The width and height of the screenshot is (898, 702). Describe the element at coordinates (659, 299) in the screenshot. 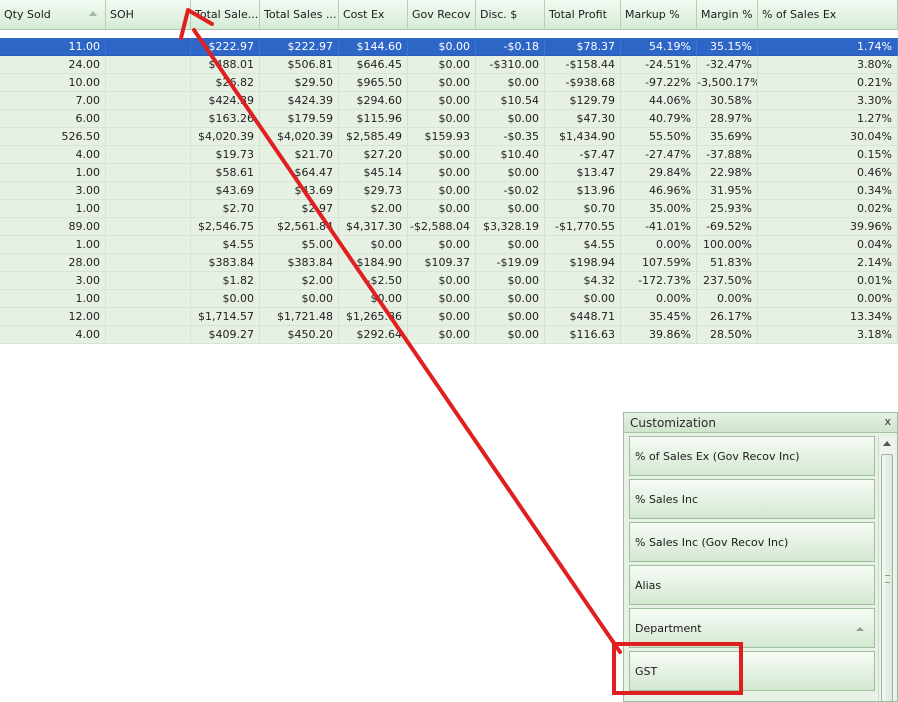

I see `cell-markup: 0.00%` at that location.